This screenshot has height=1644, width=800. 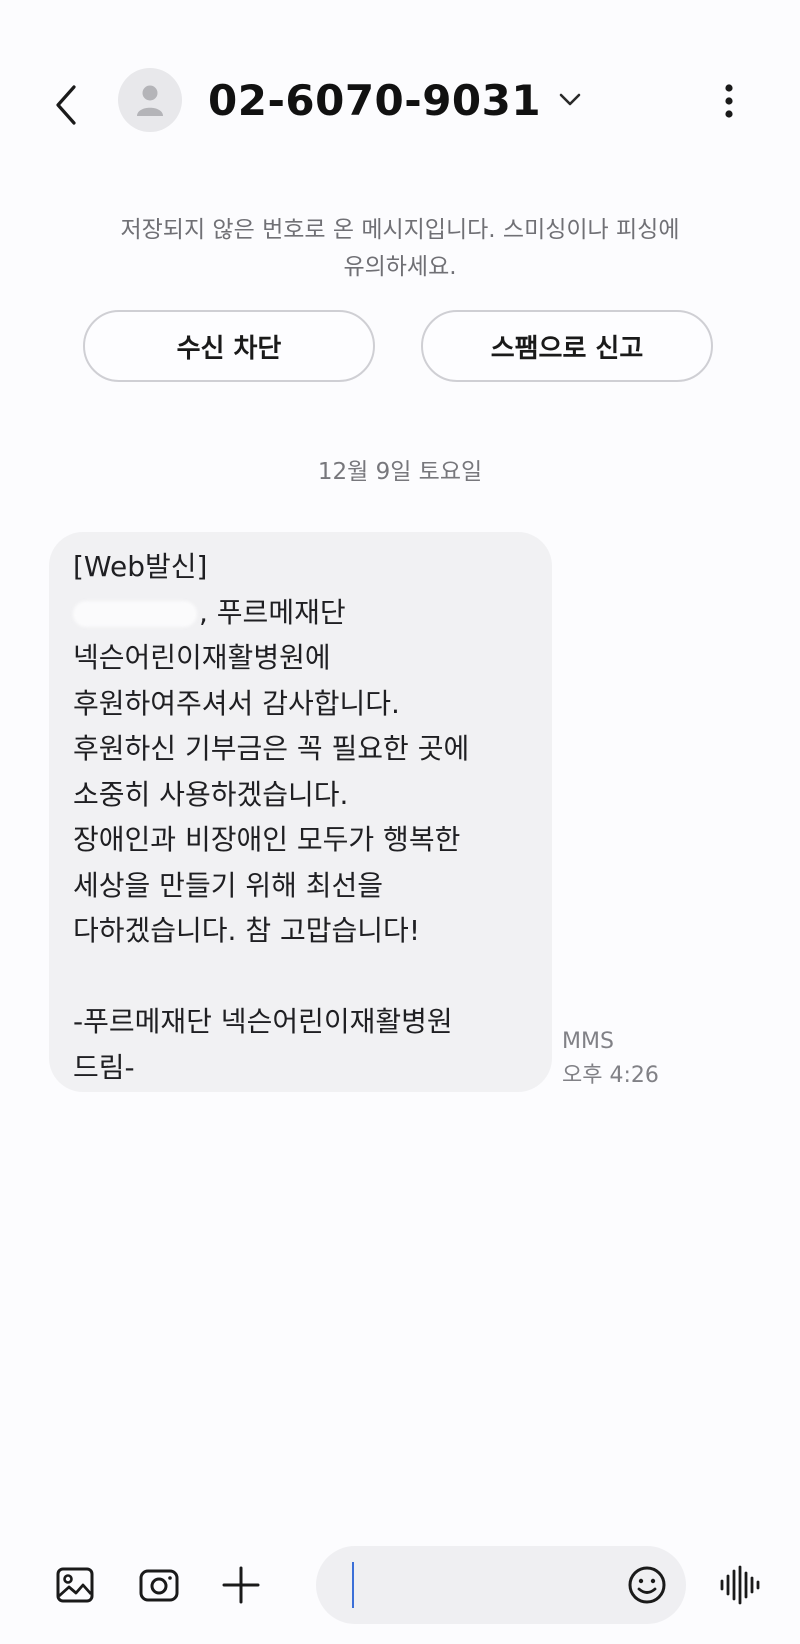 I want to click on emoji-icon, so click(x=647, y=1585).